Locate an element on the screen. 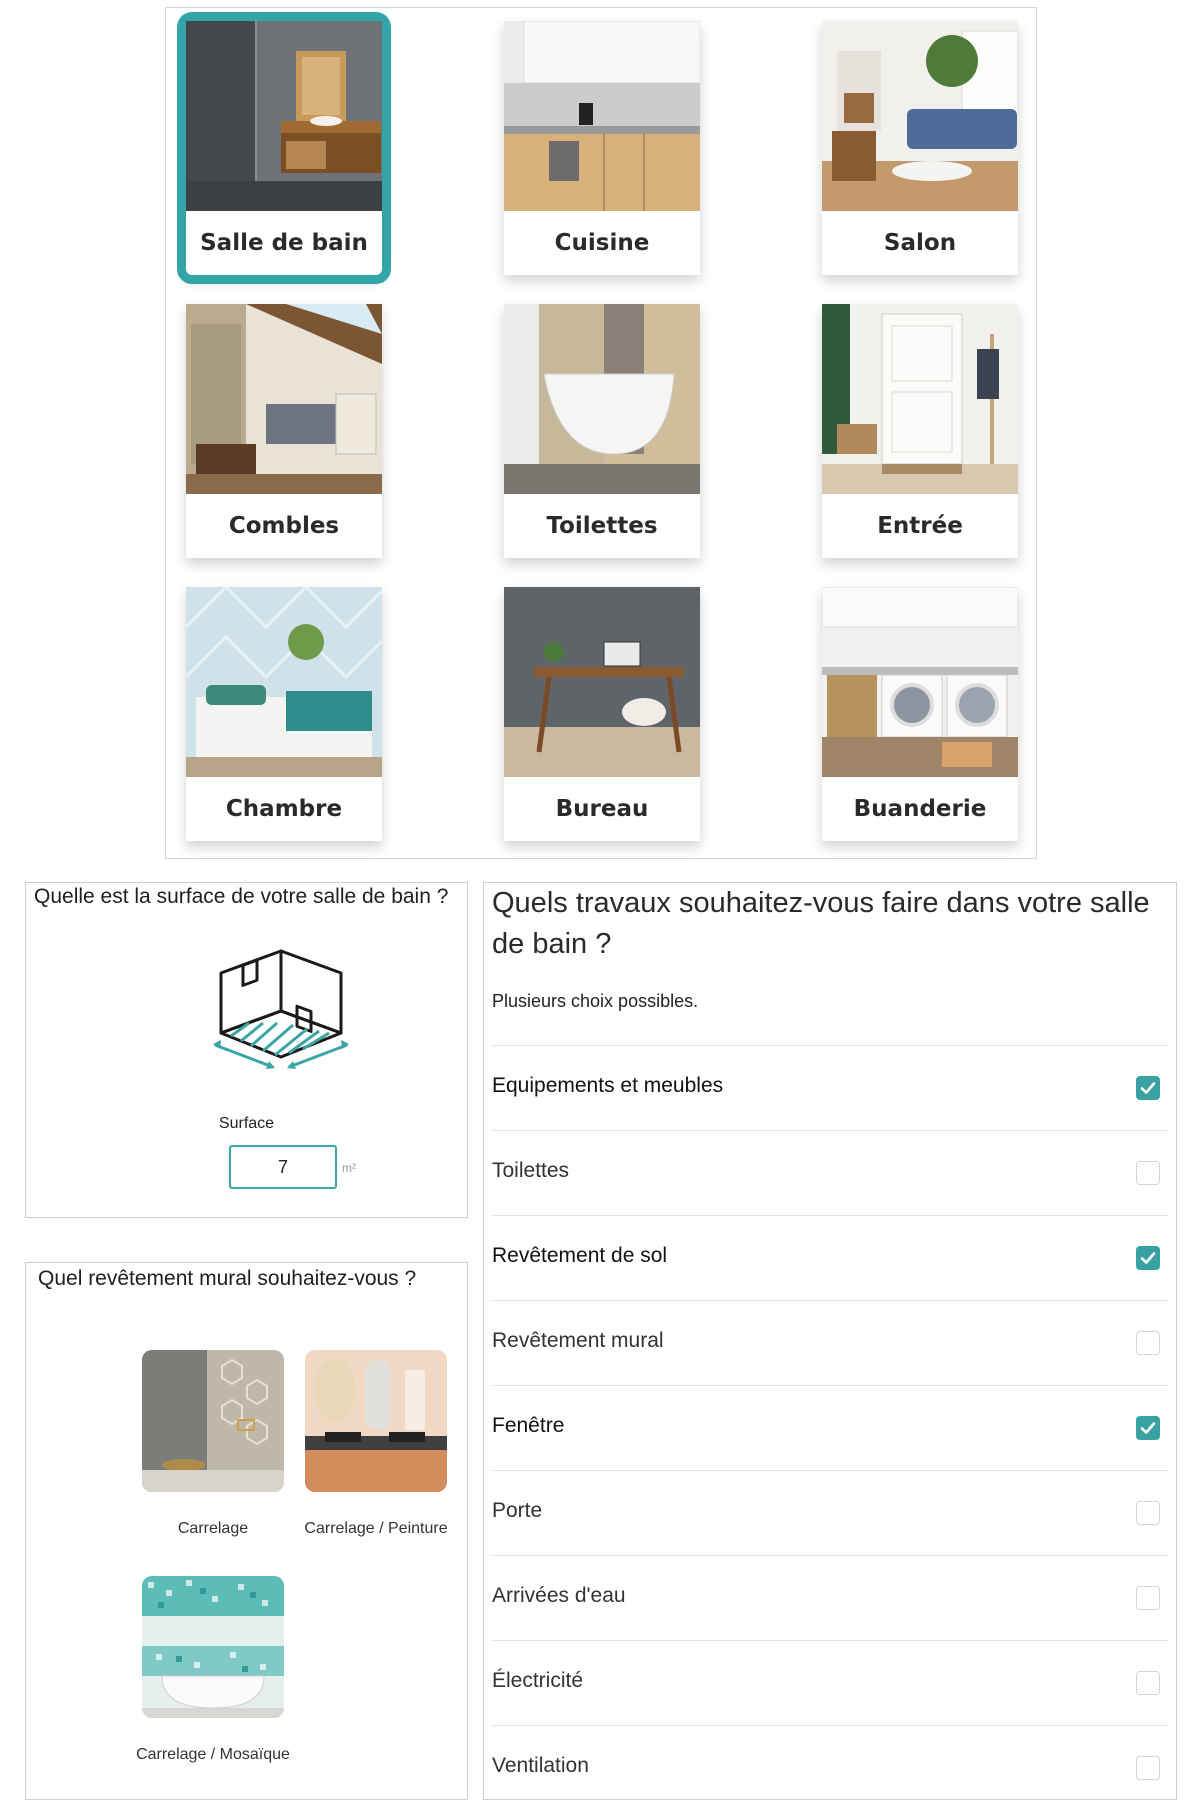  mosaic-photo is located at coordinates (213, 1647).